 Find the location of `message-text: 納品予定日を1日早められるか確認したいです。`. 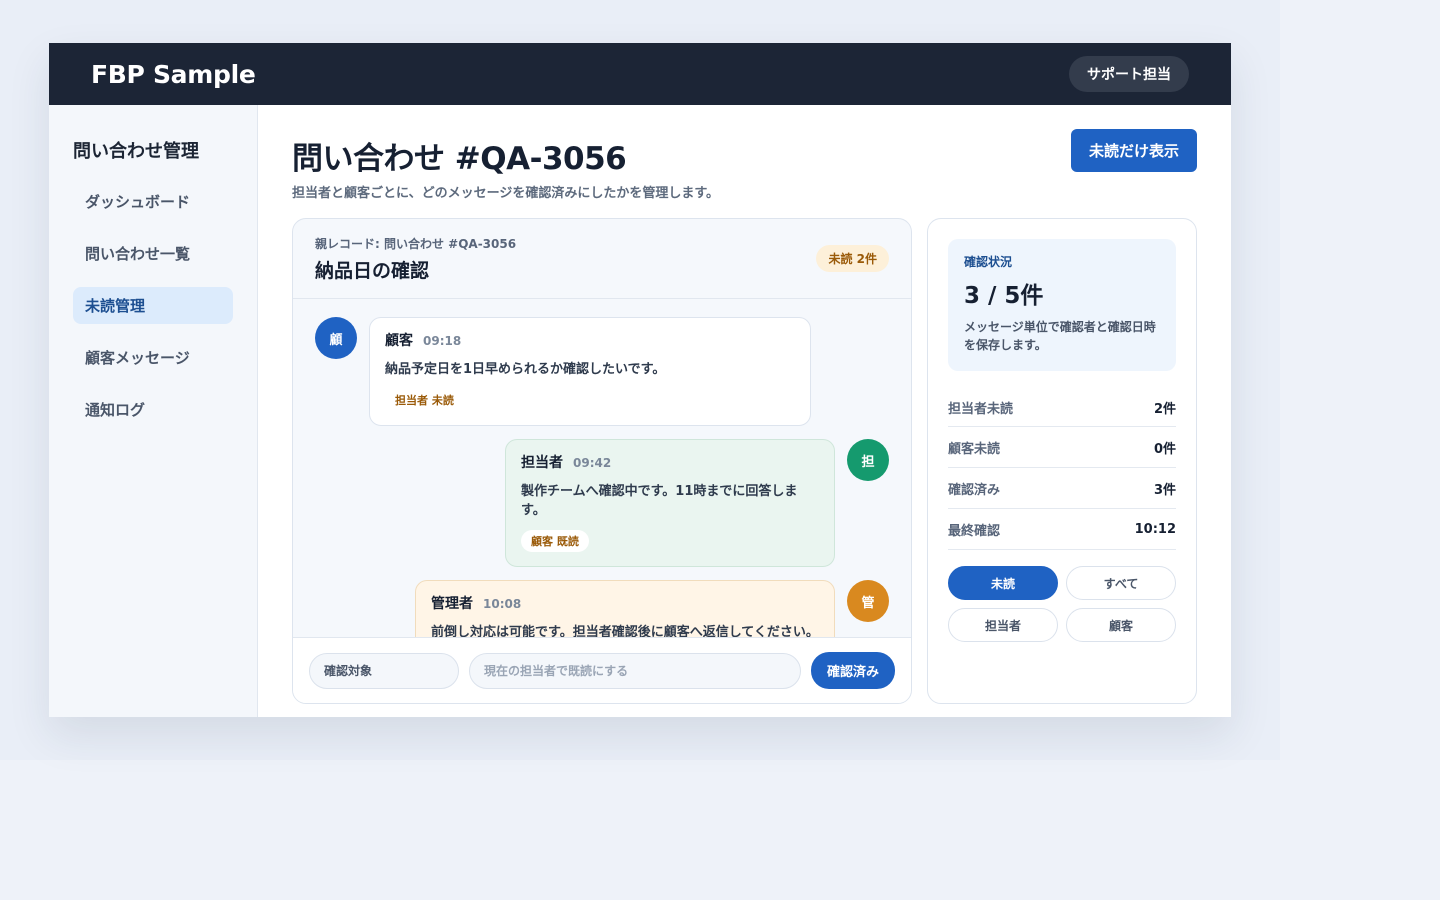

message-text: 納品予定日を1日早められるか確認したいです。 is located at coordinates (525, 369).